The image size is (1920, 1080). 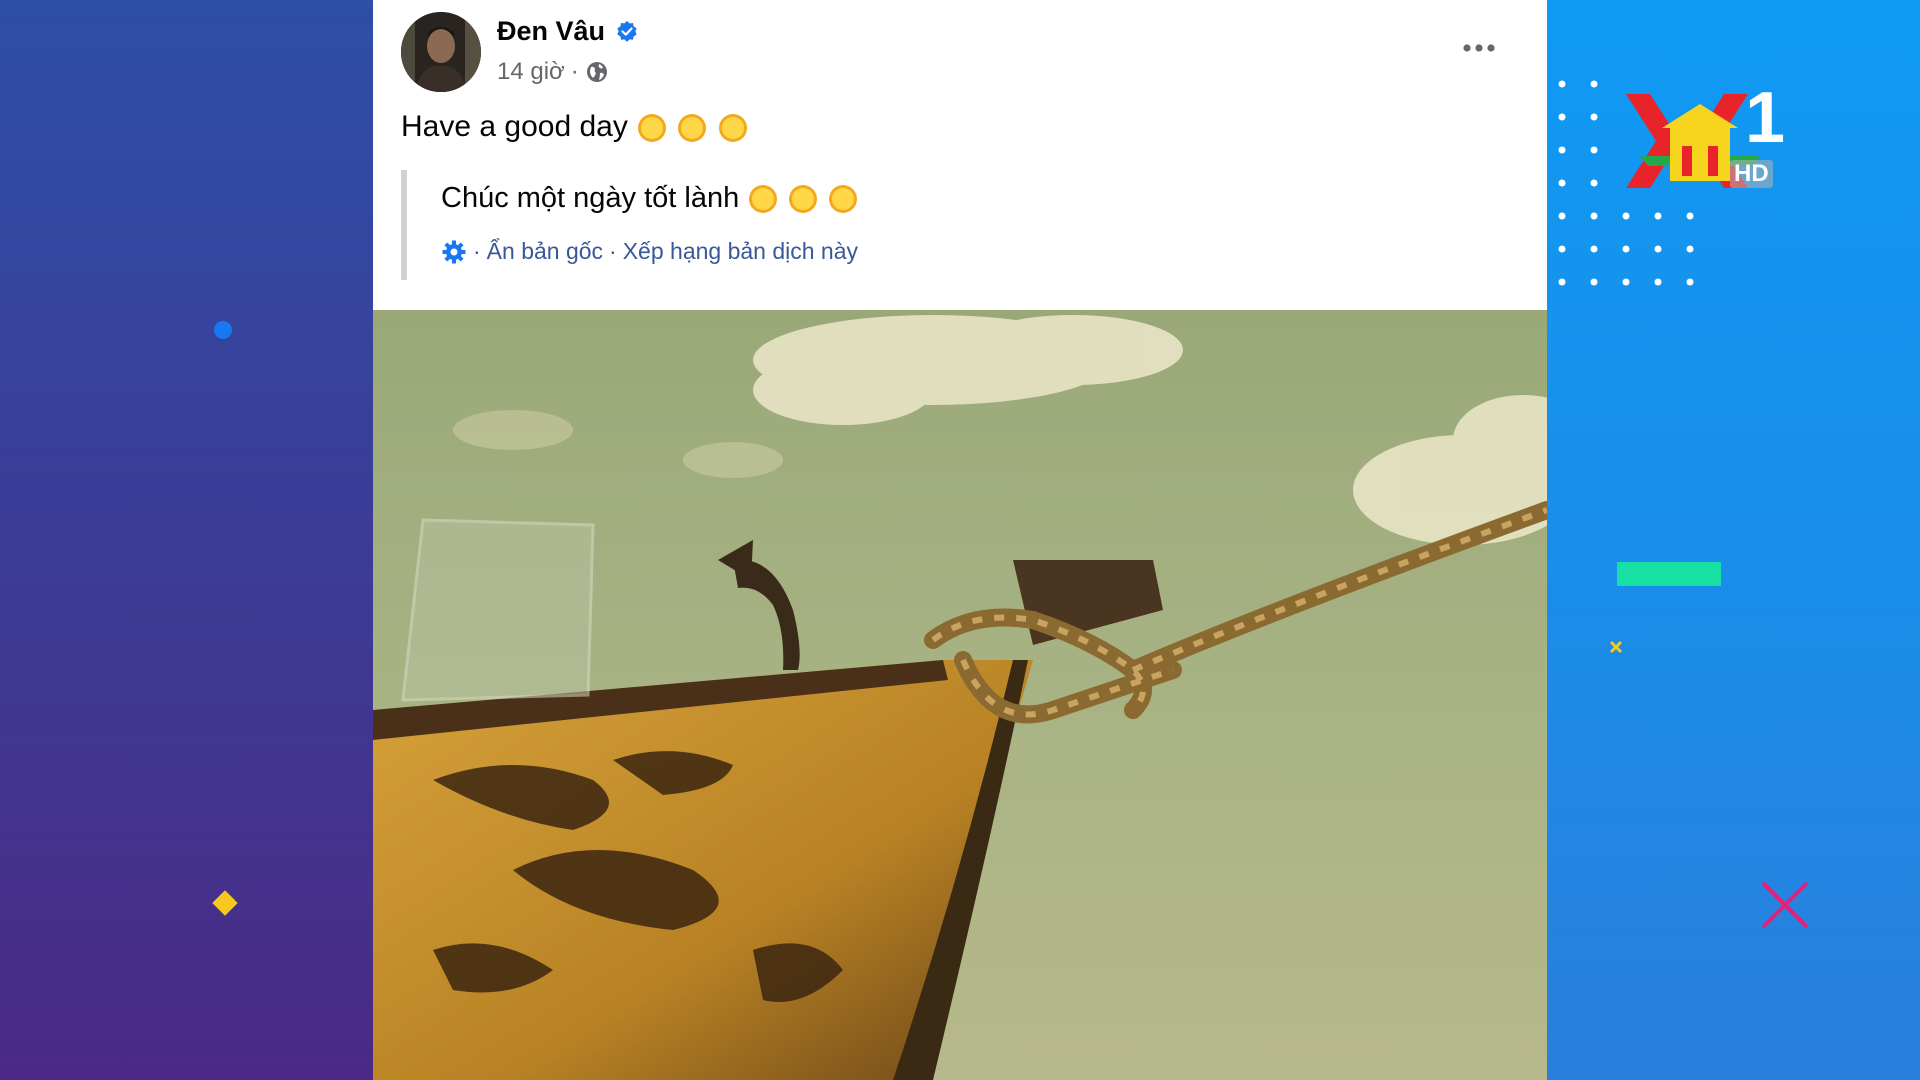 I want to click on channel-number: 1, so click(x=1765, y=118).